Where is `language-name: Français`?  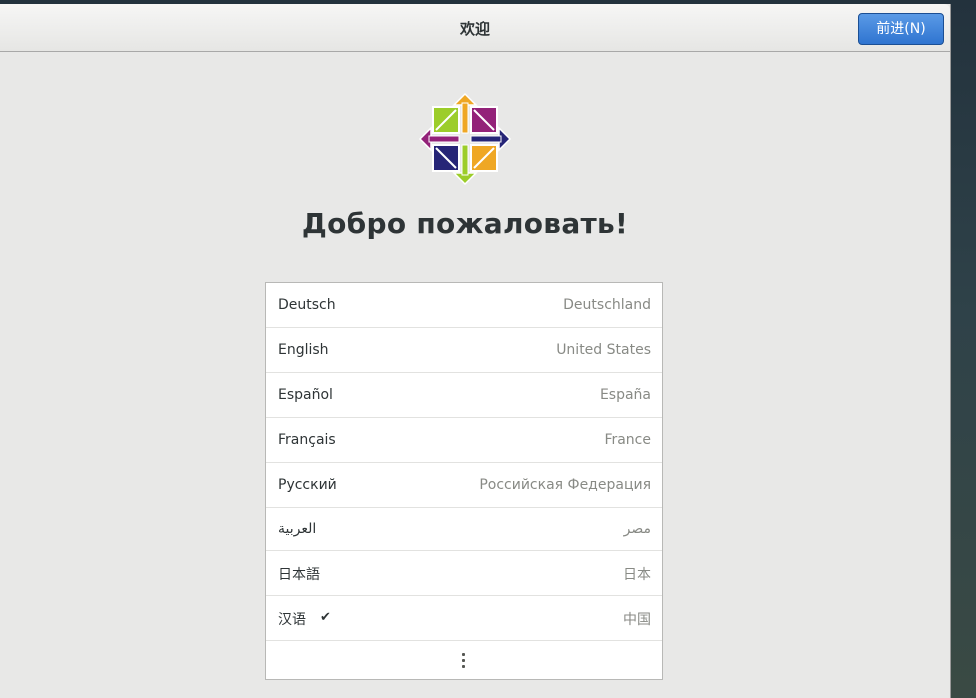 language-name: Français is located at coordinates (307, 440).